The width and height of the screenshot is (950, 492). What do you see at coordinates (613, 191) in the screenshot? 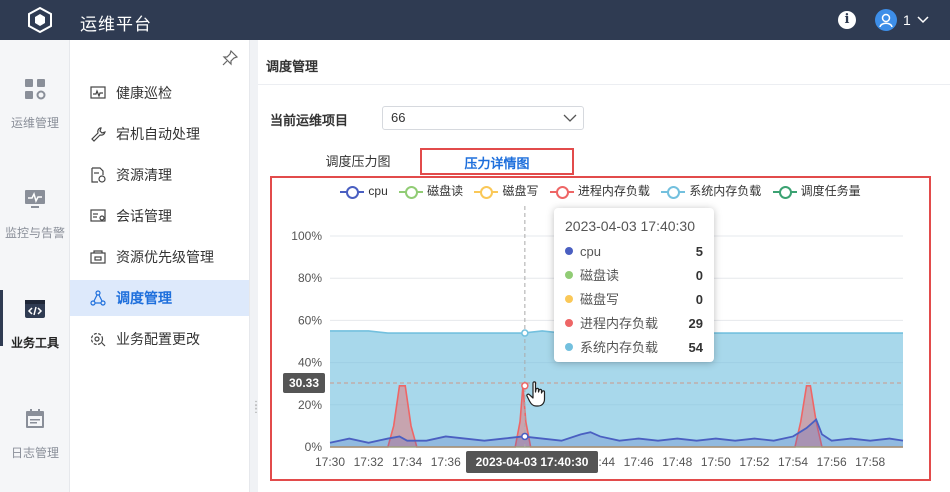
I see `legend-label: 进程内存负载` at bounding box center [613, 191].